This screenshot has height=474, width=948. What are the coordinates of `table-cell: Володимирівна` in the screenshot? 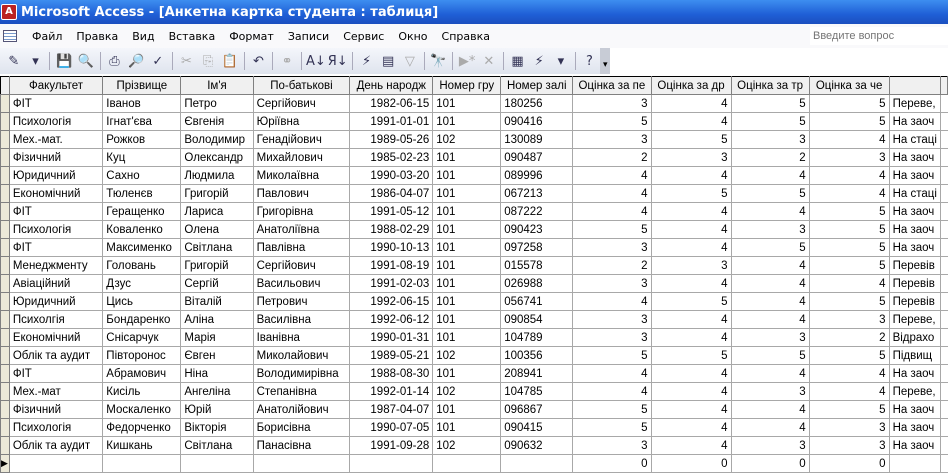 It's located at (301, 373).